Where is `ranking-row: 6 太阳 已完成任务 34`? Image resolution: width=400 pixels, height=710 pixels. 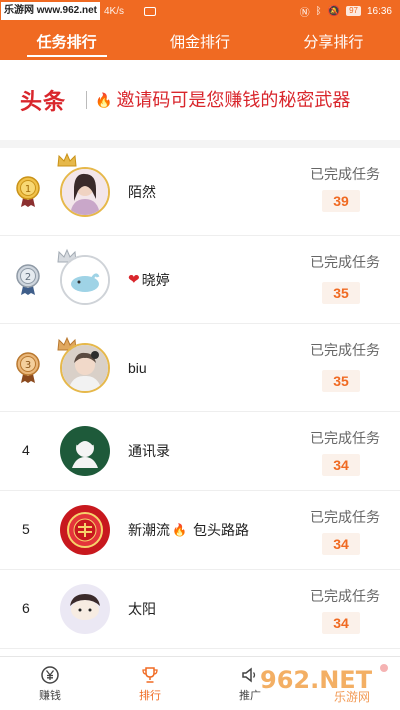 ranking-row: 6 太阳 已完成任务 34 is located at coordinates (200, 609).